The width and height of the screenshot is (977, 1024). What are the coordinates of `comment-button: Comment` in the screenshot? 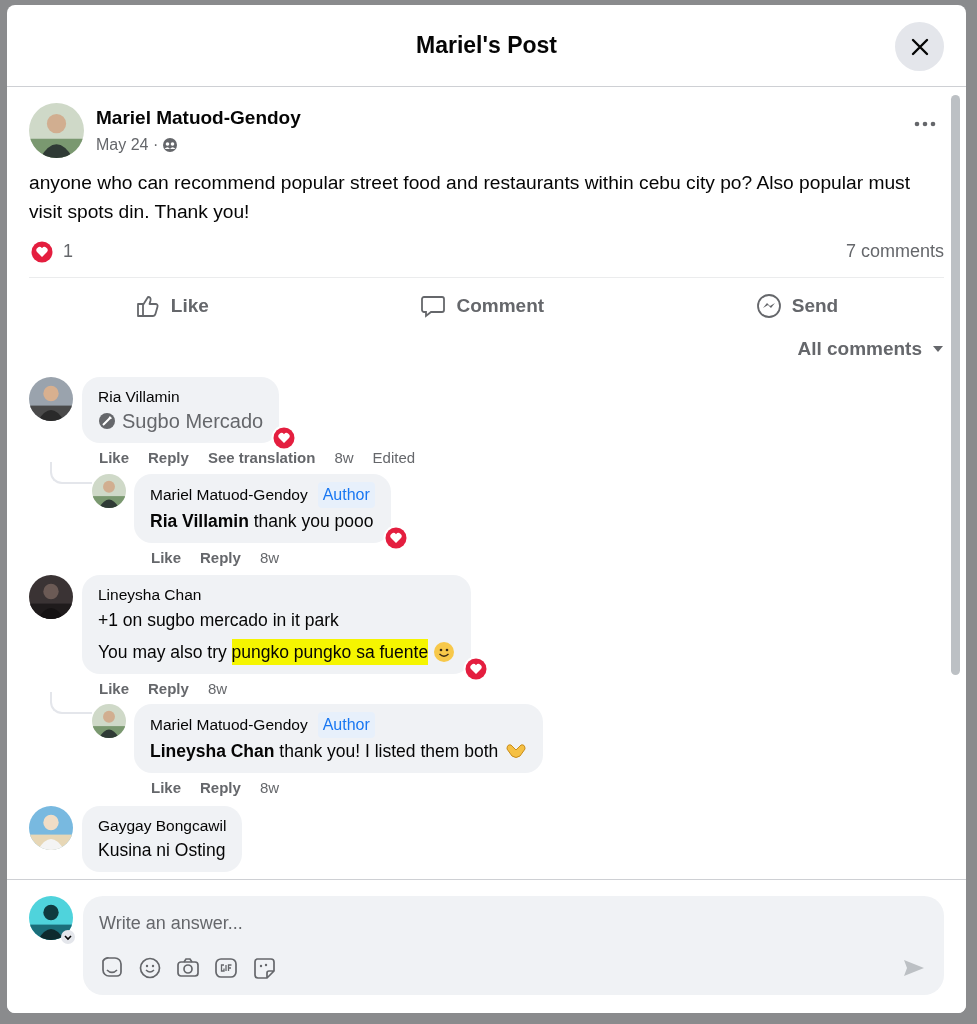 It's located at (482, 306).